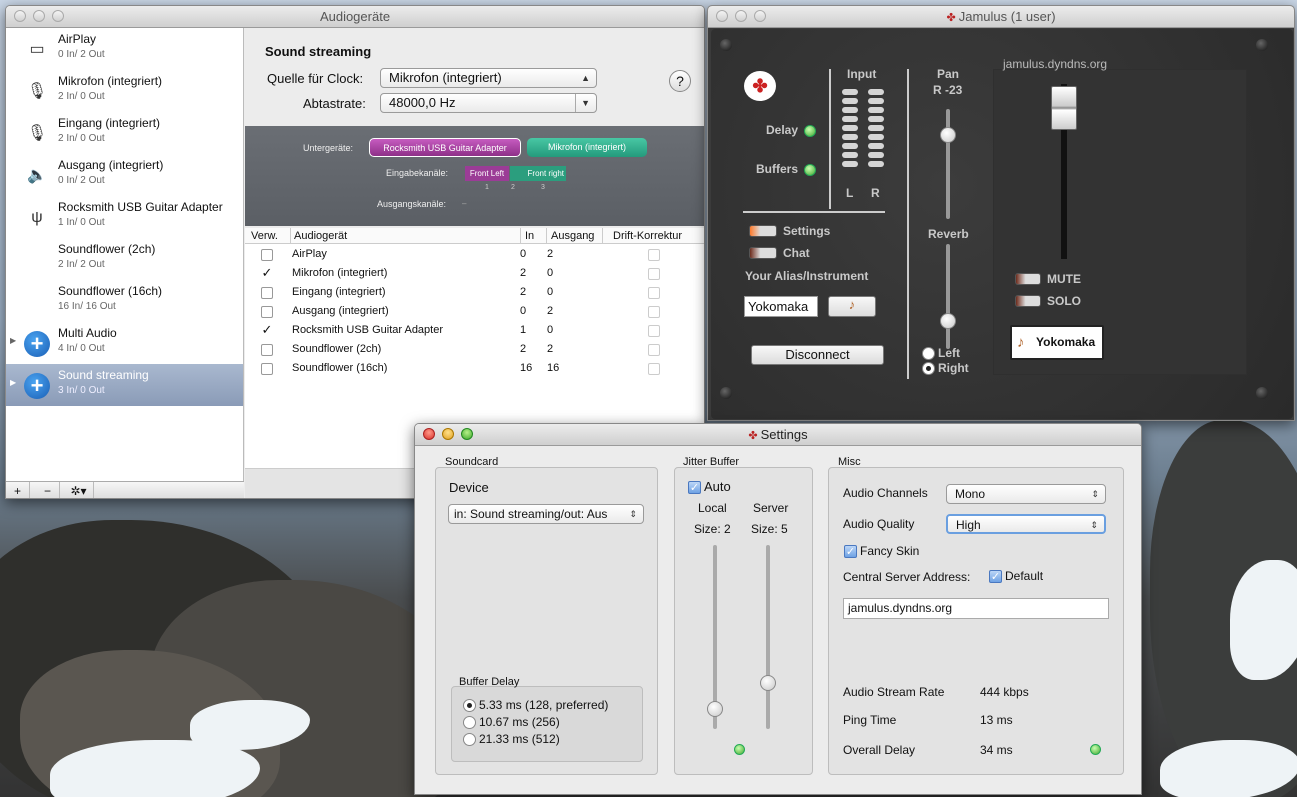  What do you see at coordinates (976, 608) in the screenshot?
I see `central-server-input: jamulus.dyndns.org` at bounding box center [976, 608].